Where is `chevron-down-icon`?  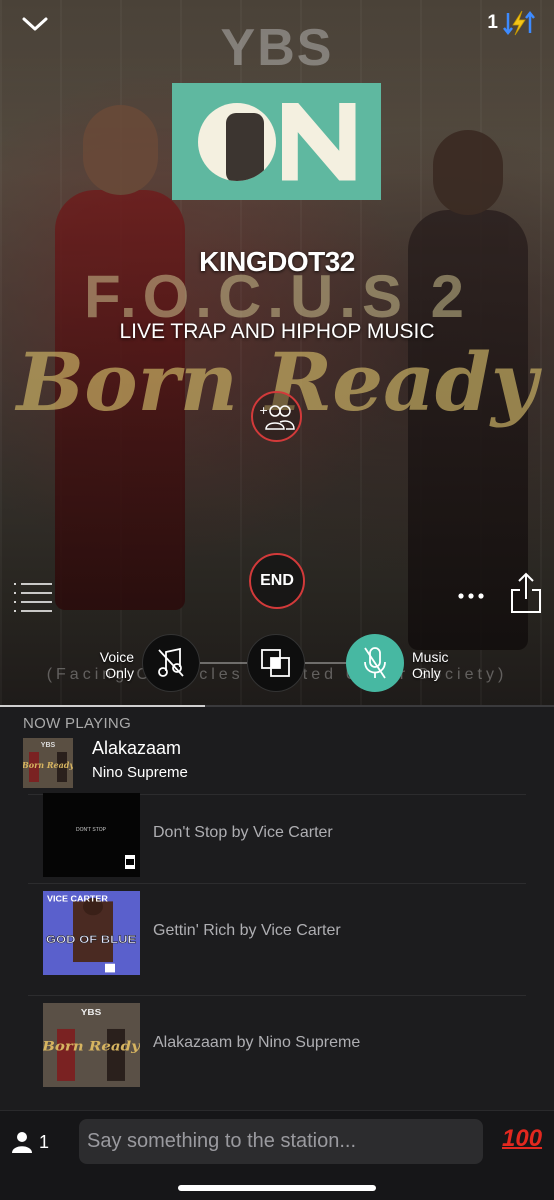
chevron-down-icon is located at coordinates (35, 24).